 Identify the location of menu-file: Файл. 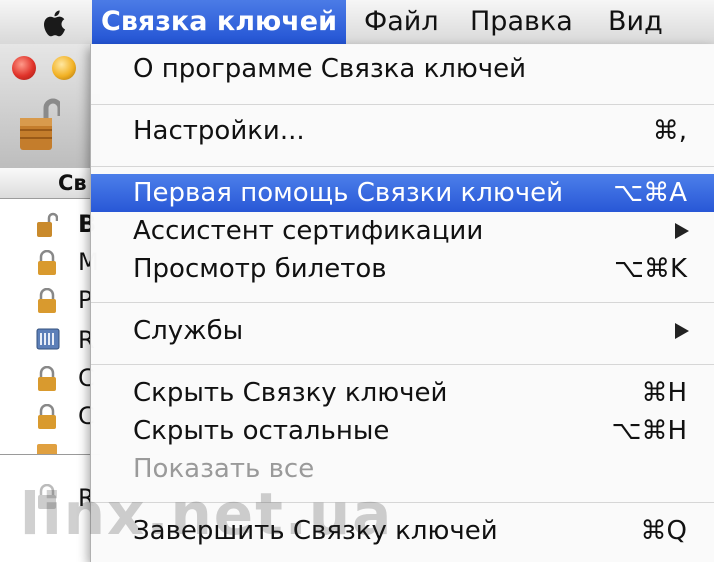
(401, 22).